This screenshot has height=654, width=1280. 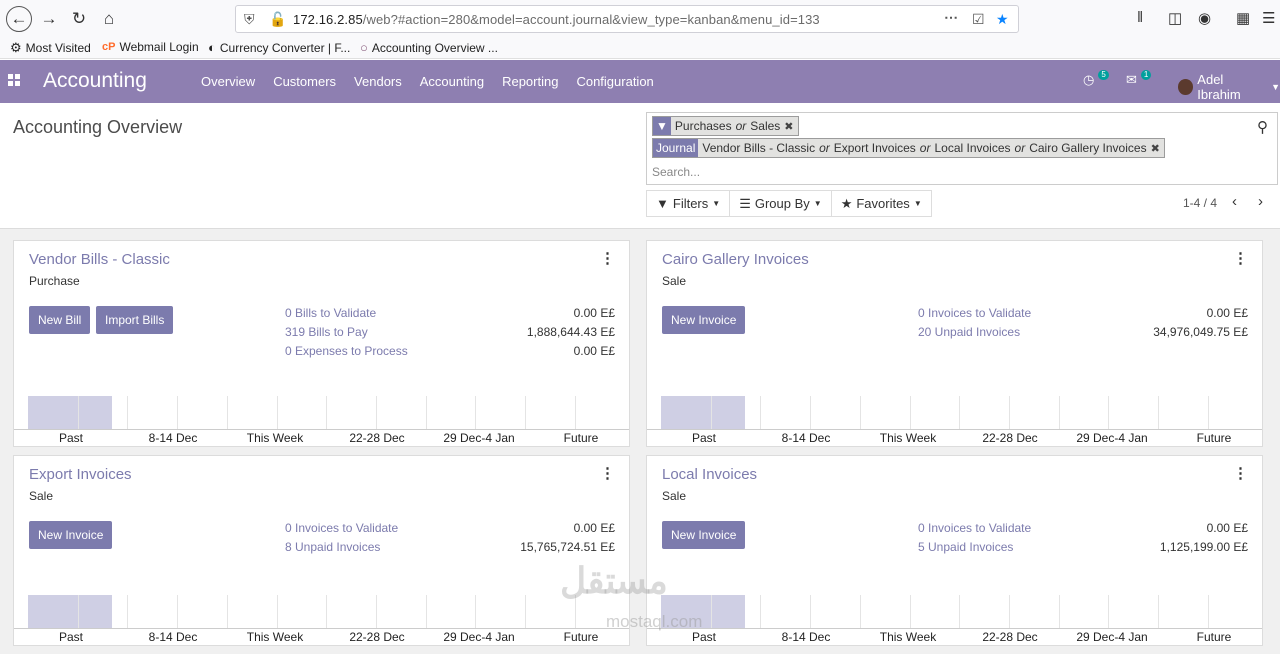 What do you see at coordinates (781, 203) in the screenshot?
I see `groupby-dropdown: ☰ Group By ▼` at bounding box center [781, 203].